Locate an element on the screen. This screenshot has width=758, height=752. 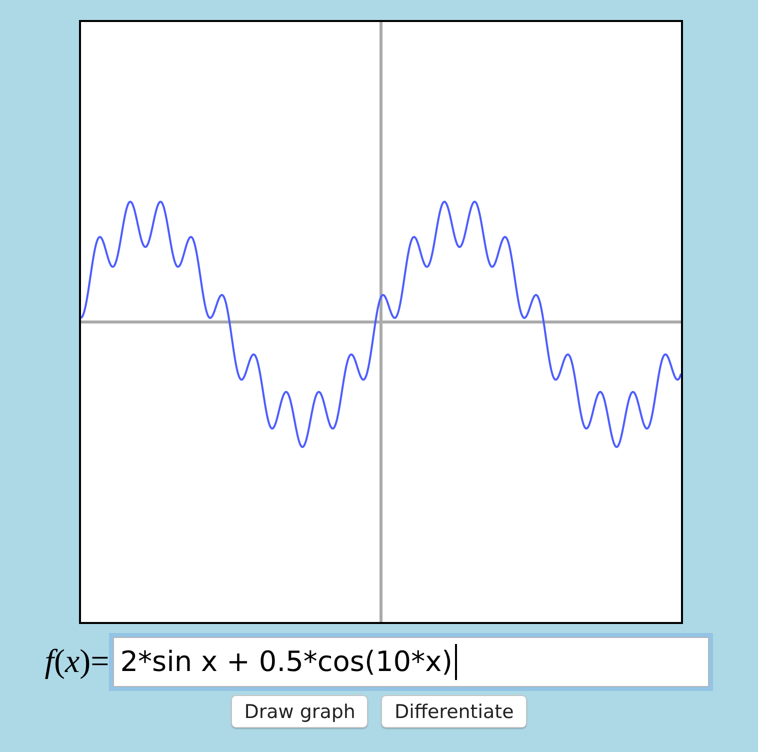
function-label: f(x)= is located at coordinates (77, 662).